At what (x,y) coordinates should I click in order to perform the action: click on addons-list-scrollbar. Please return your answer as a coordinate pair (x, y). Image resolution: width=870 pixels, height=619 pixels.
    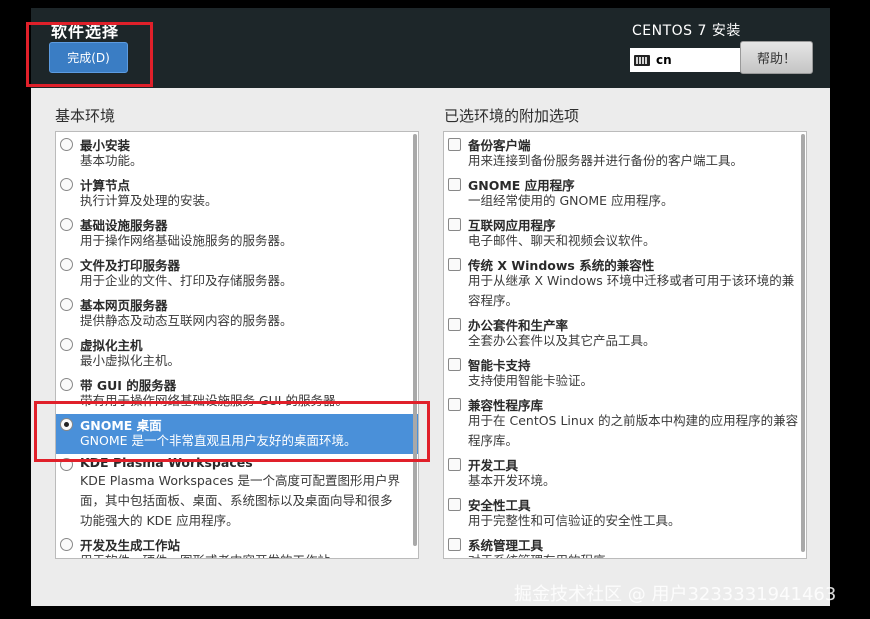
    Looking at the image, I should click on (803, 343).